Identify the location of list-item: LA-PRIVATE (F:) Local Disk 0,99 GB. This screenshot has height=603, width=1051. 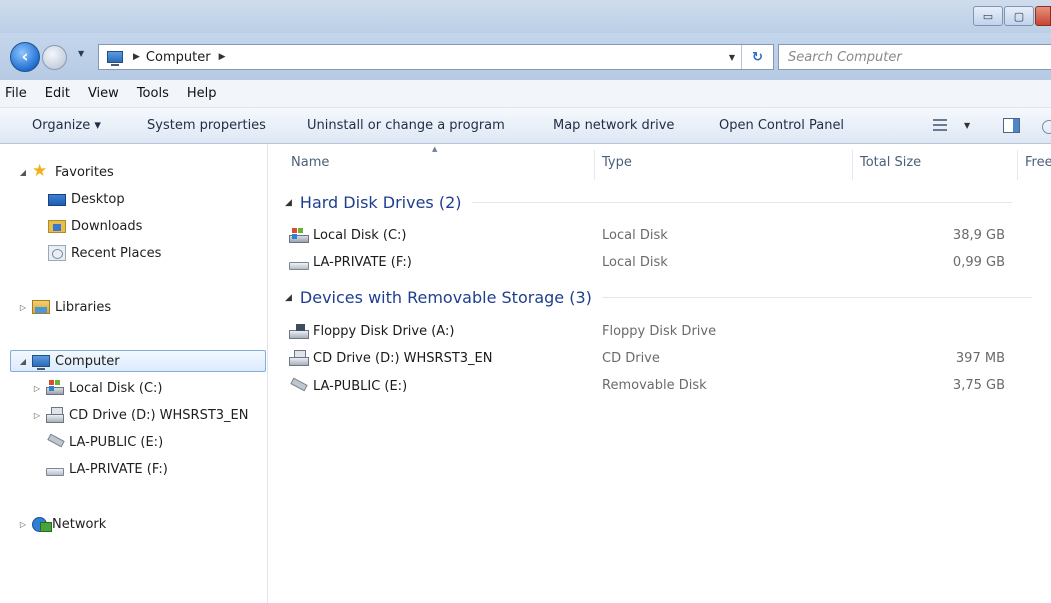
(669, 263).